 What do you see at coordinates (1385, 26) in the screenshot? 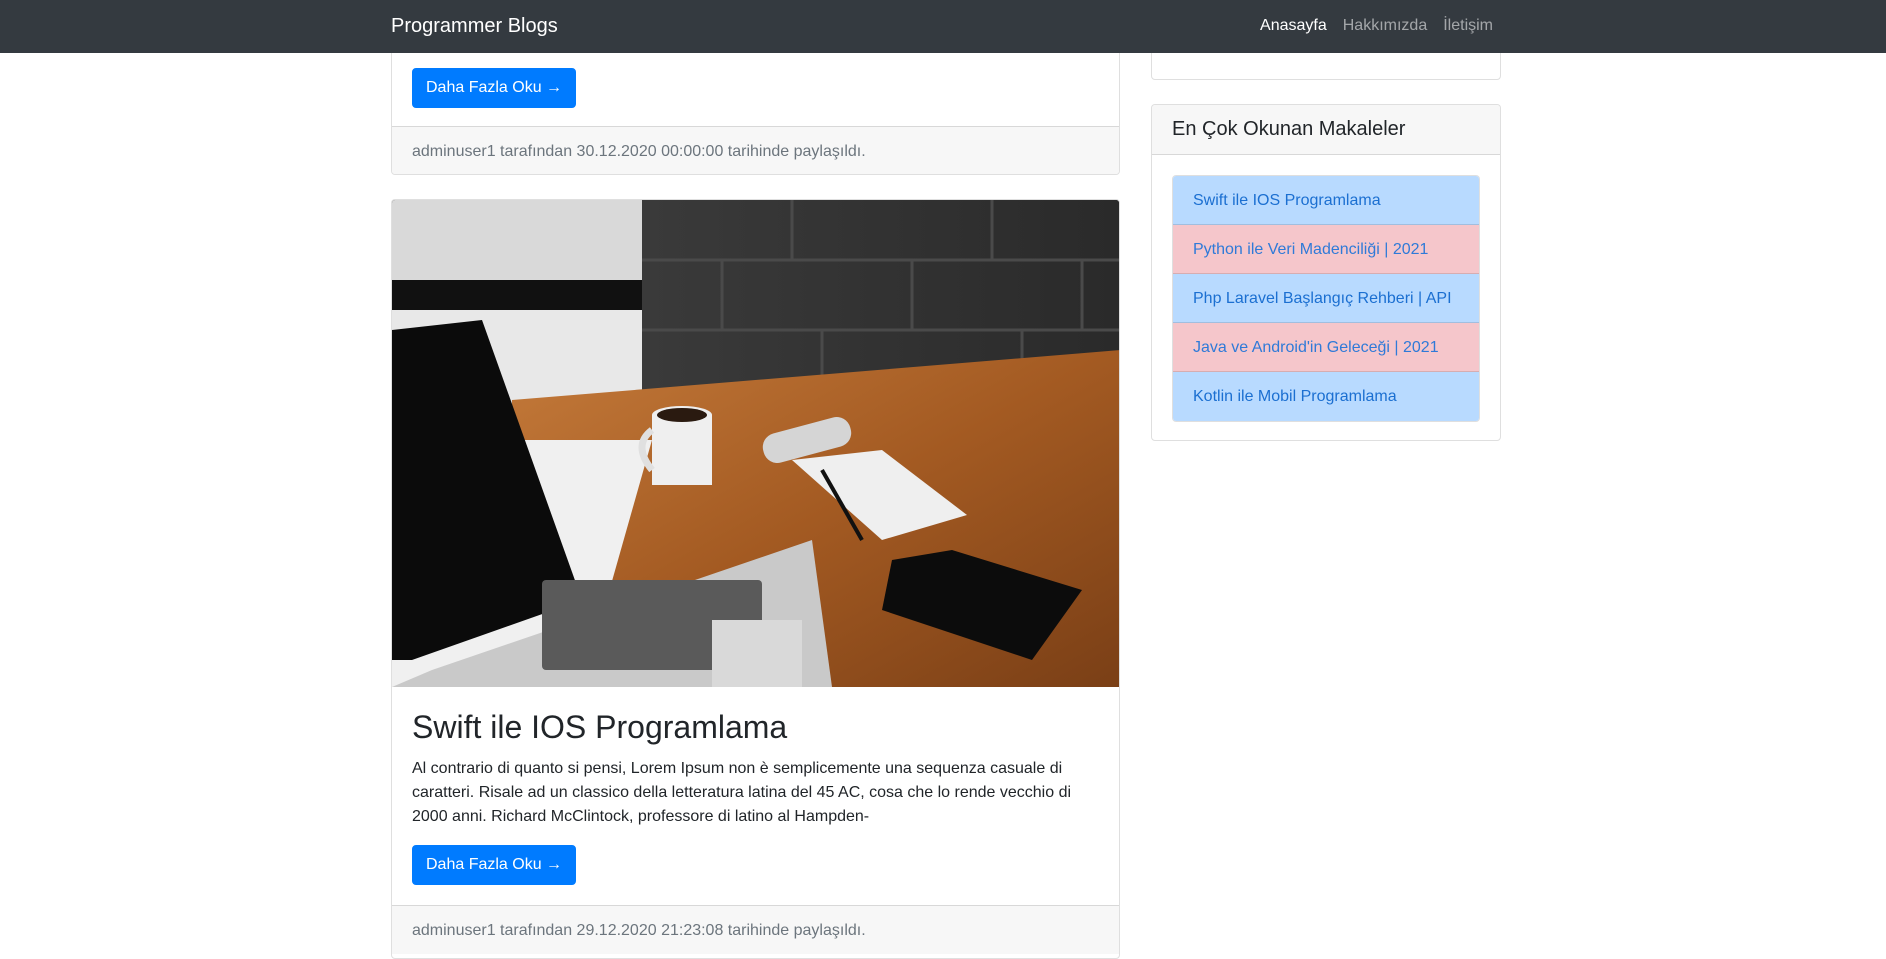
I see `nav-link-hakkimizda: Hakkımızda` at bounding box center [1385, 26].